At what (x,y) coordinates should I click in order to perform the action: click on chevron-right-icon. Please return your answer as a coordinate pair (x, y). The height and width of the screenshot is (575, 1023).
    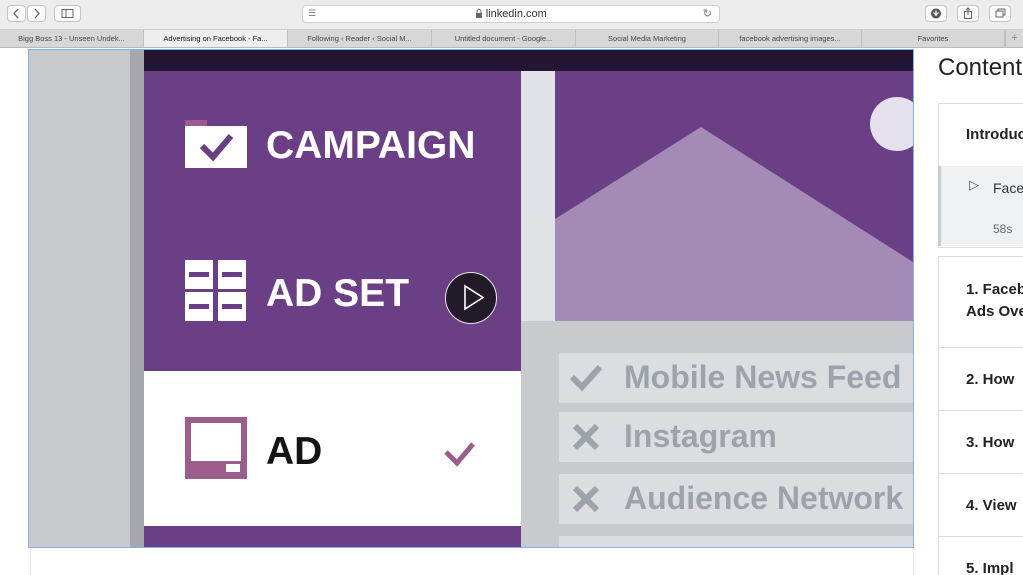
    Looking at the image, I should click on (37, 13).